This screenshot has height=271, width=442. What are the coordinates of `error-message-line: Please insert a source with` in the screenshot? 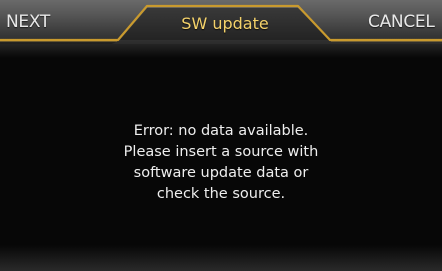 It's located at (221, 152).